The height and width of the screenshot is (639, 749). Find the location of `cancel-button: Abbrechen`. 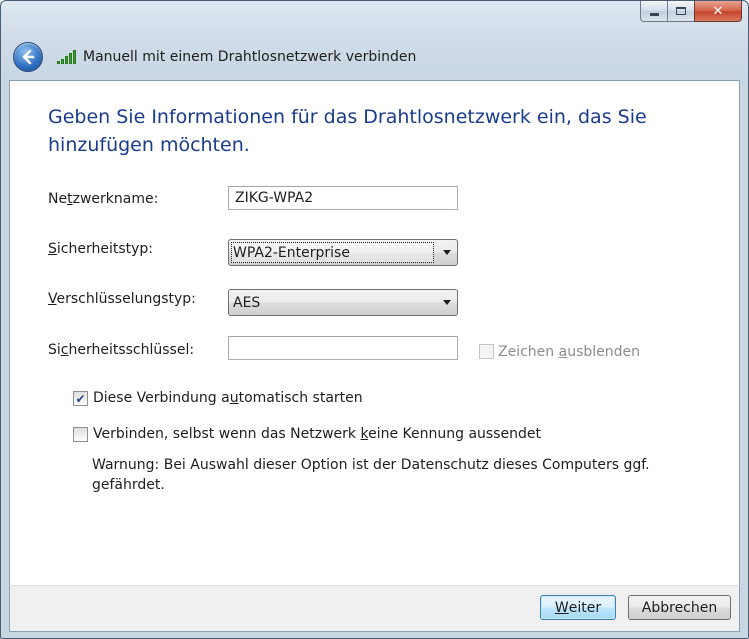

cancel-button: Abbrechen is located at coordinates (679, 607).